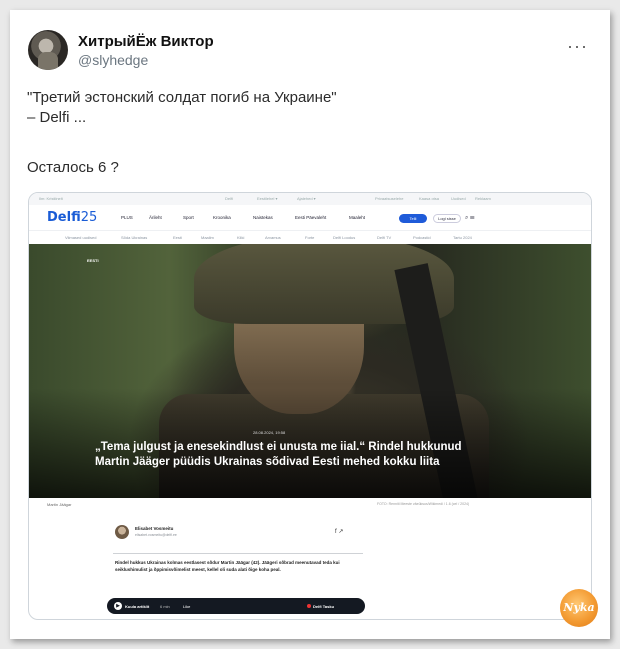 The width and height of the screenshot is (620, 649). I want to click on top-bar-item: Reklaam, so click(483, 198).